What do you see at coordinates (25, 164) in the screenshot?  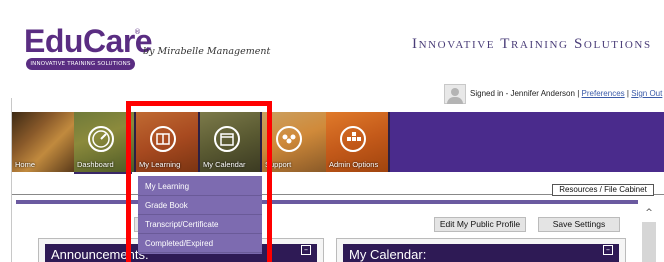 I see `nav-item-label: Home` at bounding box center [25, 164].